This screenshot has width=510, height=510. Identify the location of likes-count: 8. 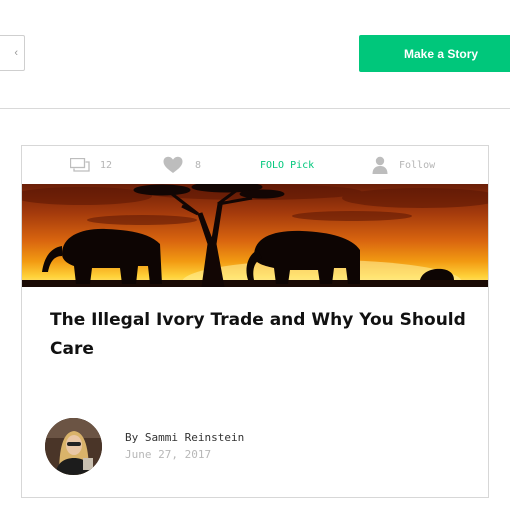
(198, 165).